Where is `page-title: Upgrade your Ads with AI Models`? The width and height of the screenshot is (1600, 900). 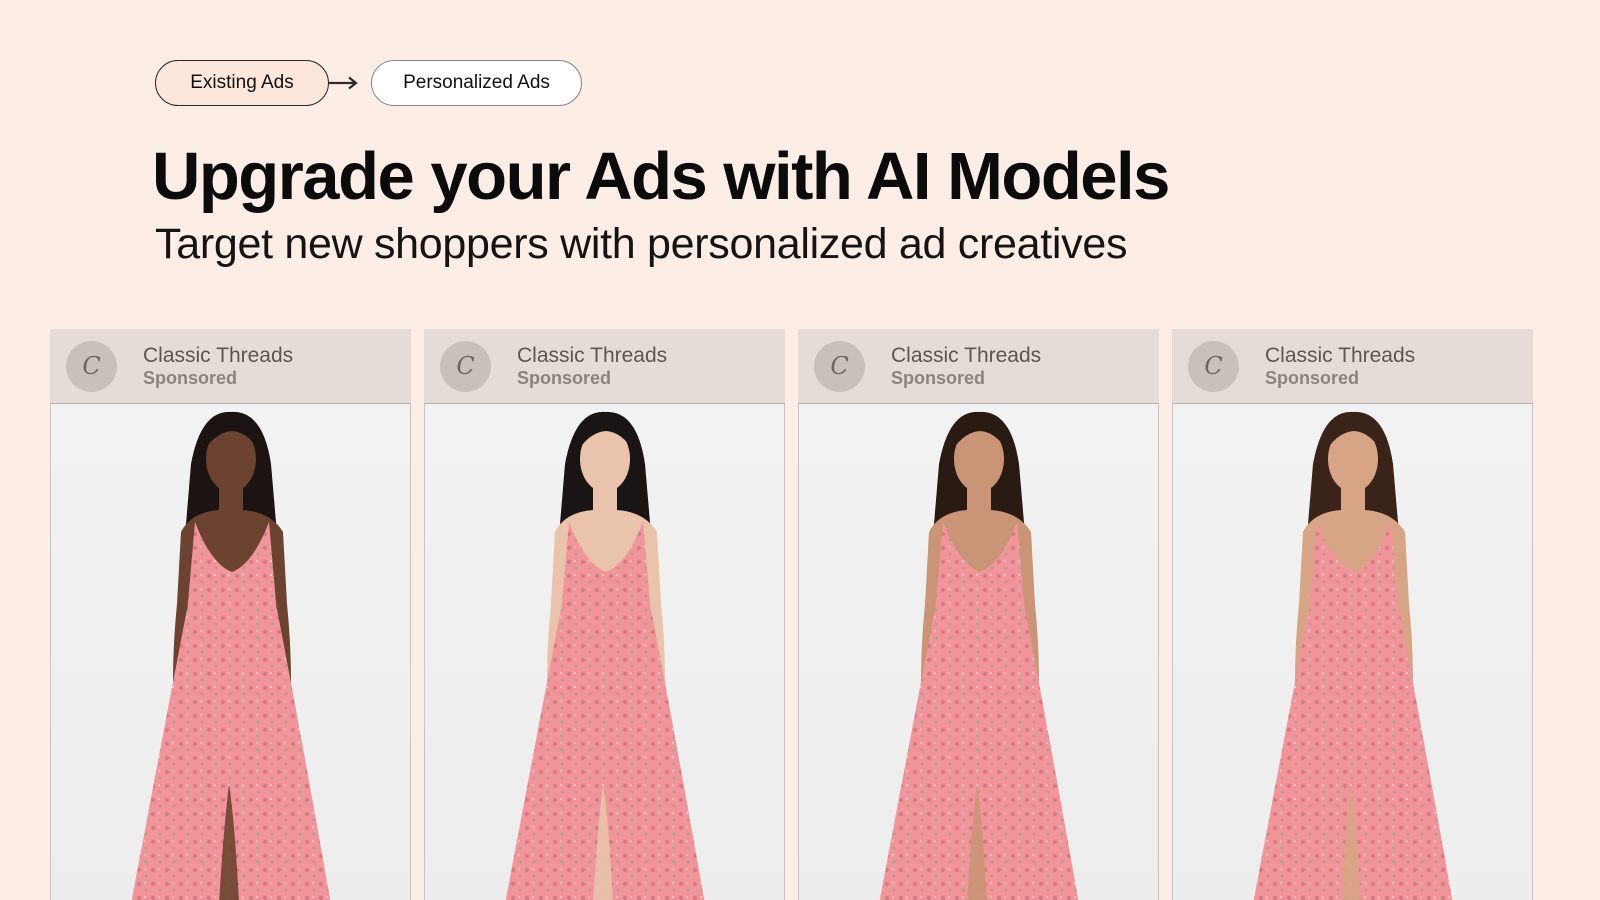
page-title: Upgrade your Ads with AI Models is located at coordinates (661, 176).